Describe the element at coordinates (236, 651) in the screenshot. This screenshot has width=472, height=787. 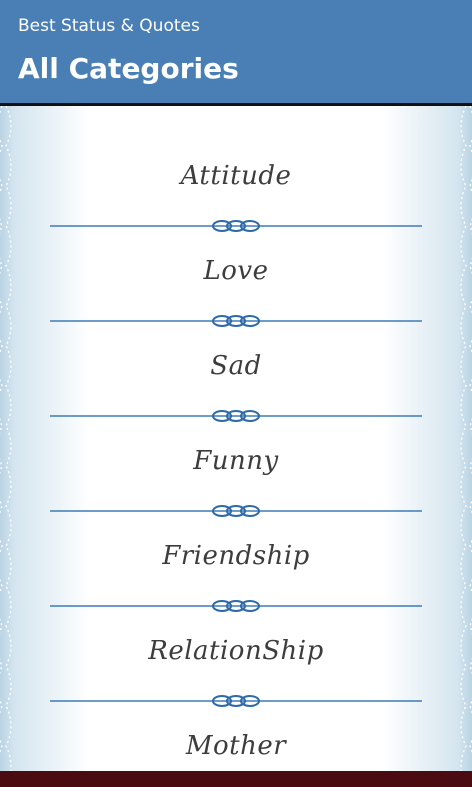
I see `category-label: RelationShip` at that location.